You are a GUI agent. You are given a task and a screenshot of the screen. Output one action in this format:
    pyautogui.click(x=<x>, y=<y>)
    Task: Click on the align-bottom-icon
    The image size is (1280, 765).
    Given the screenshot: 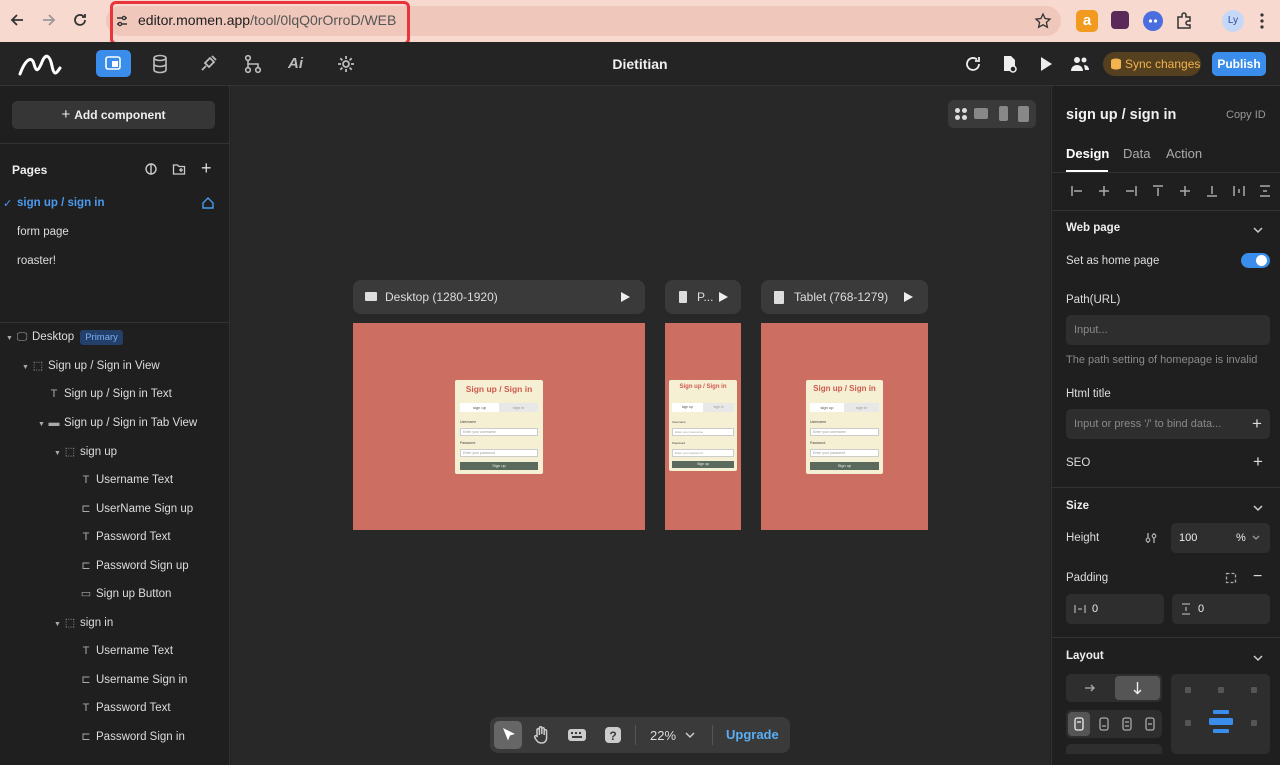 What is the action you would take?
    pyautogui.click(x=1212, y=191)
    